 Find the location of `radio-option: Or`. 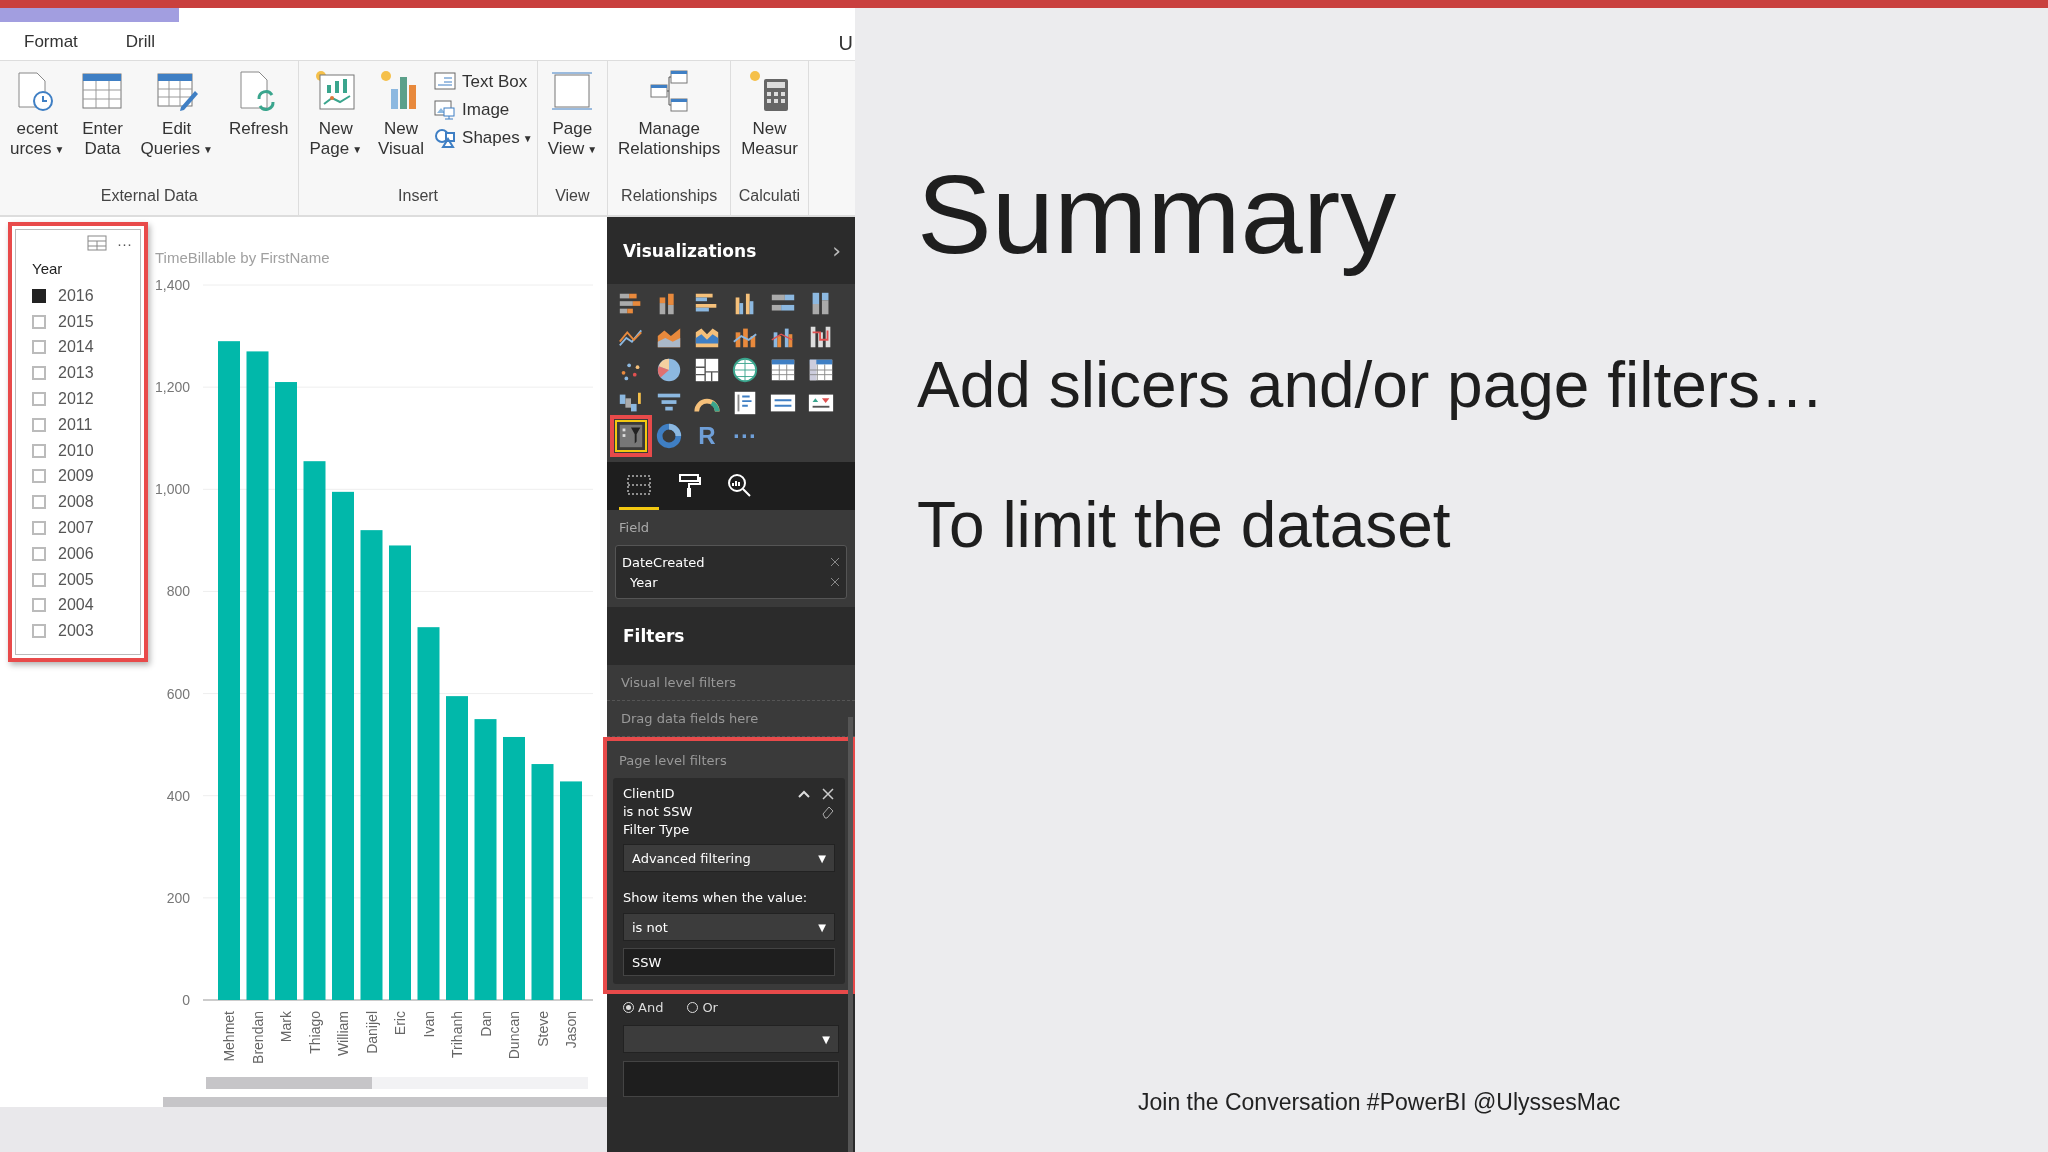

radio-option: Or is located at coordinates (702, 1007).